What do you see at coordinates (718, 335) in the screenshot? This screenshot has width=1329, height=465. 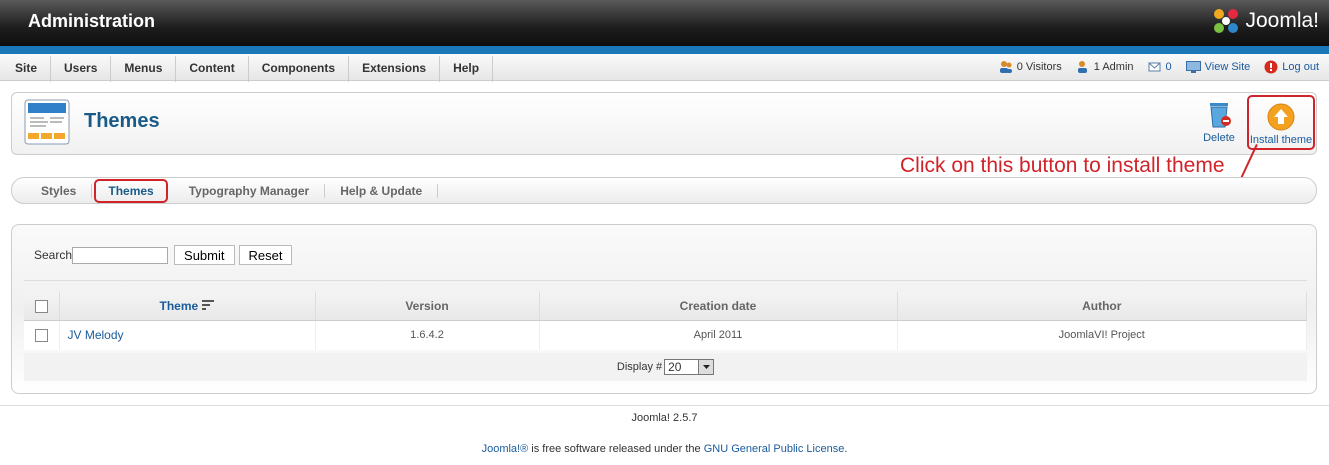 I see `theme-creation-date: April 2011` at bounding box center [718, 335].